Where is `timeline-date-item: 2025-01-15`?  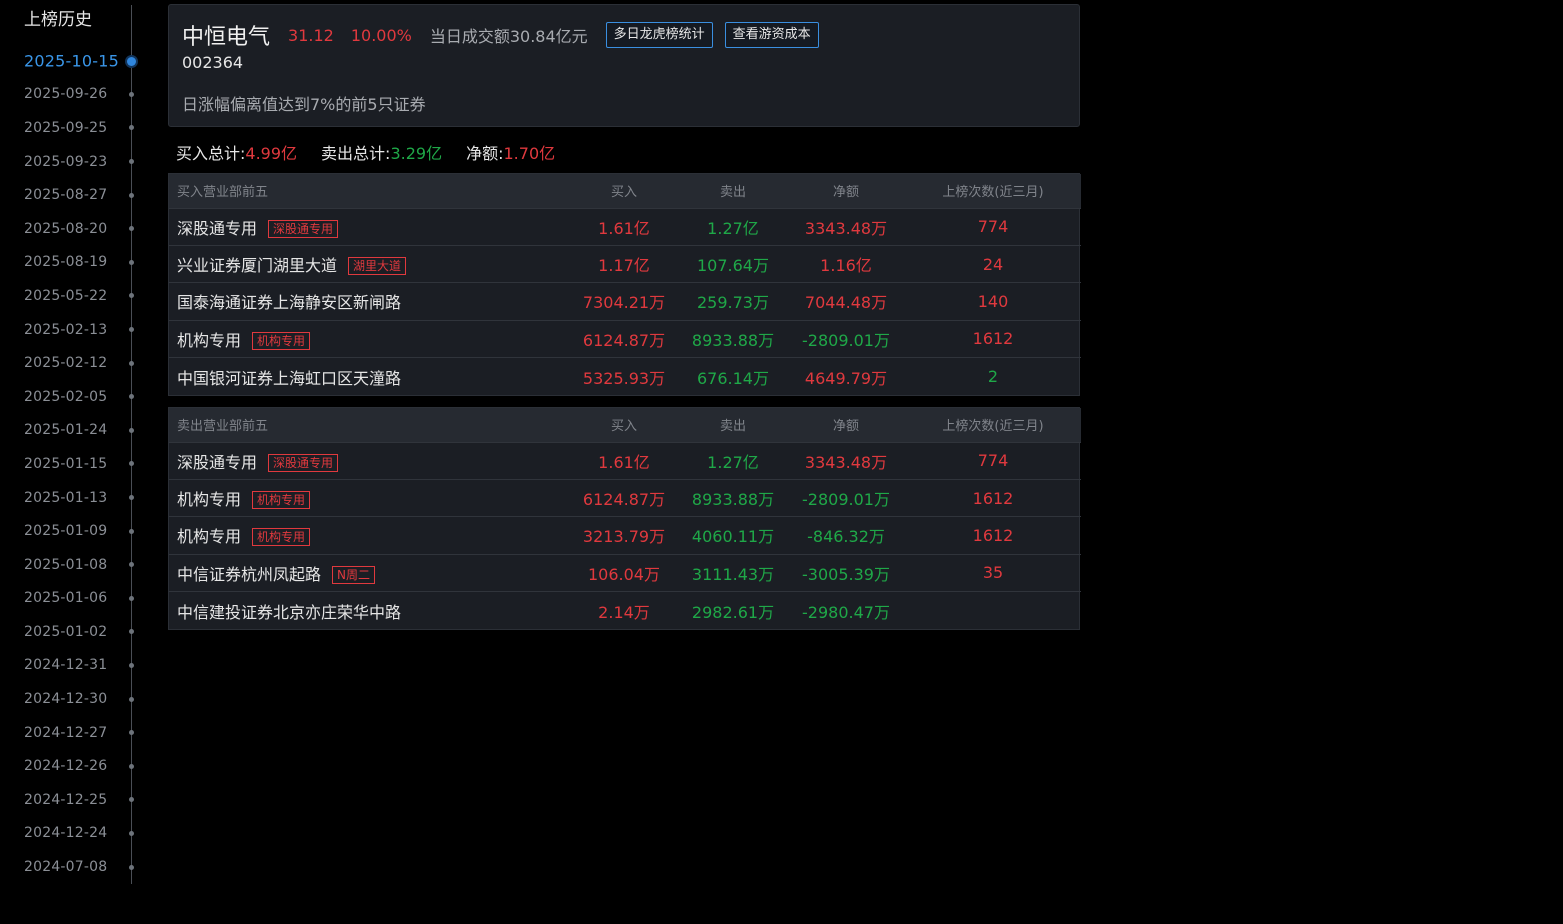 timeline-date-item: 2025-01-15 is located at coordinates (75, 464).